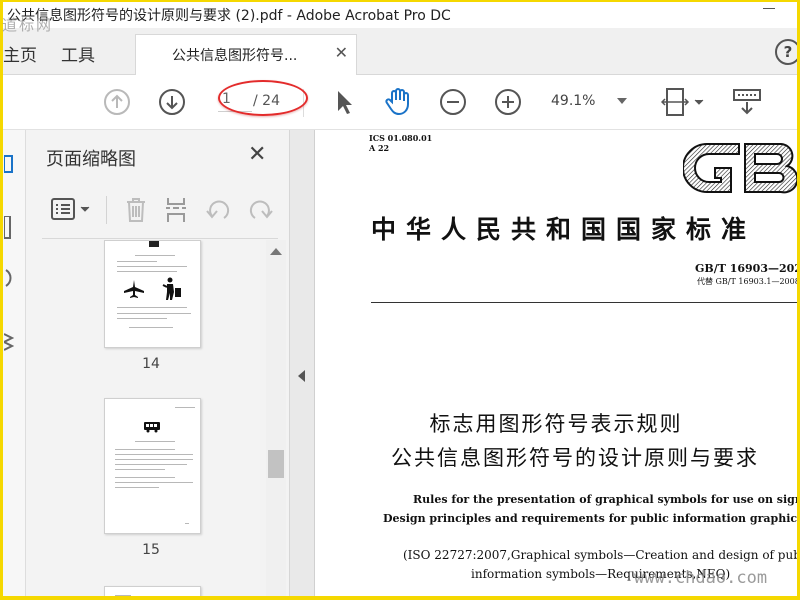 The height and width of the screenshot is (600, 800). What do you see at coordinates (263, 98) in the screenshot?
I see `red-annotation-oval` at bounding box center [263, 98].